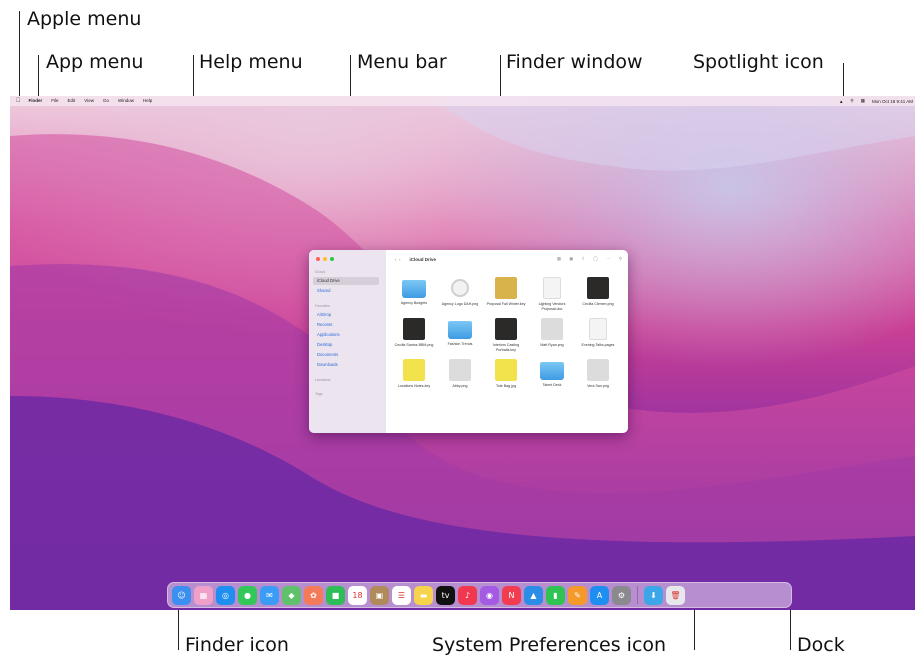 This screenshot has width=915, height=658. What do you see at coordinates (552, 306) in the screenshot?
I see `file-name: Lighting Vendors Proposal.doc` at bounding box center [552, 306].